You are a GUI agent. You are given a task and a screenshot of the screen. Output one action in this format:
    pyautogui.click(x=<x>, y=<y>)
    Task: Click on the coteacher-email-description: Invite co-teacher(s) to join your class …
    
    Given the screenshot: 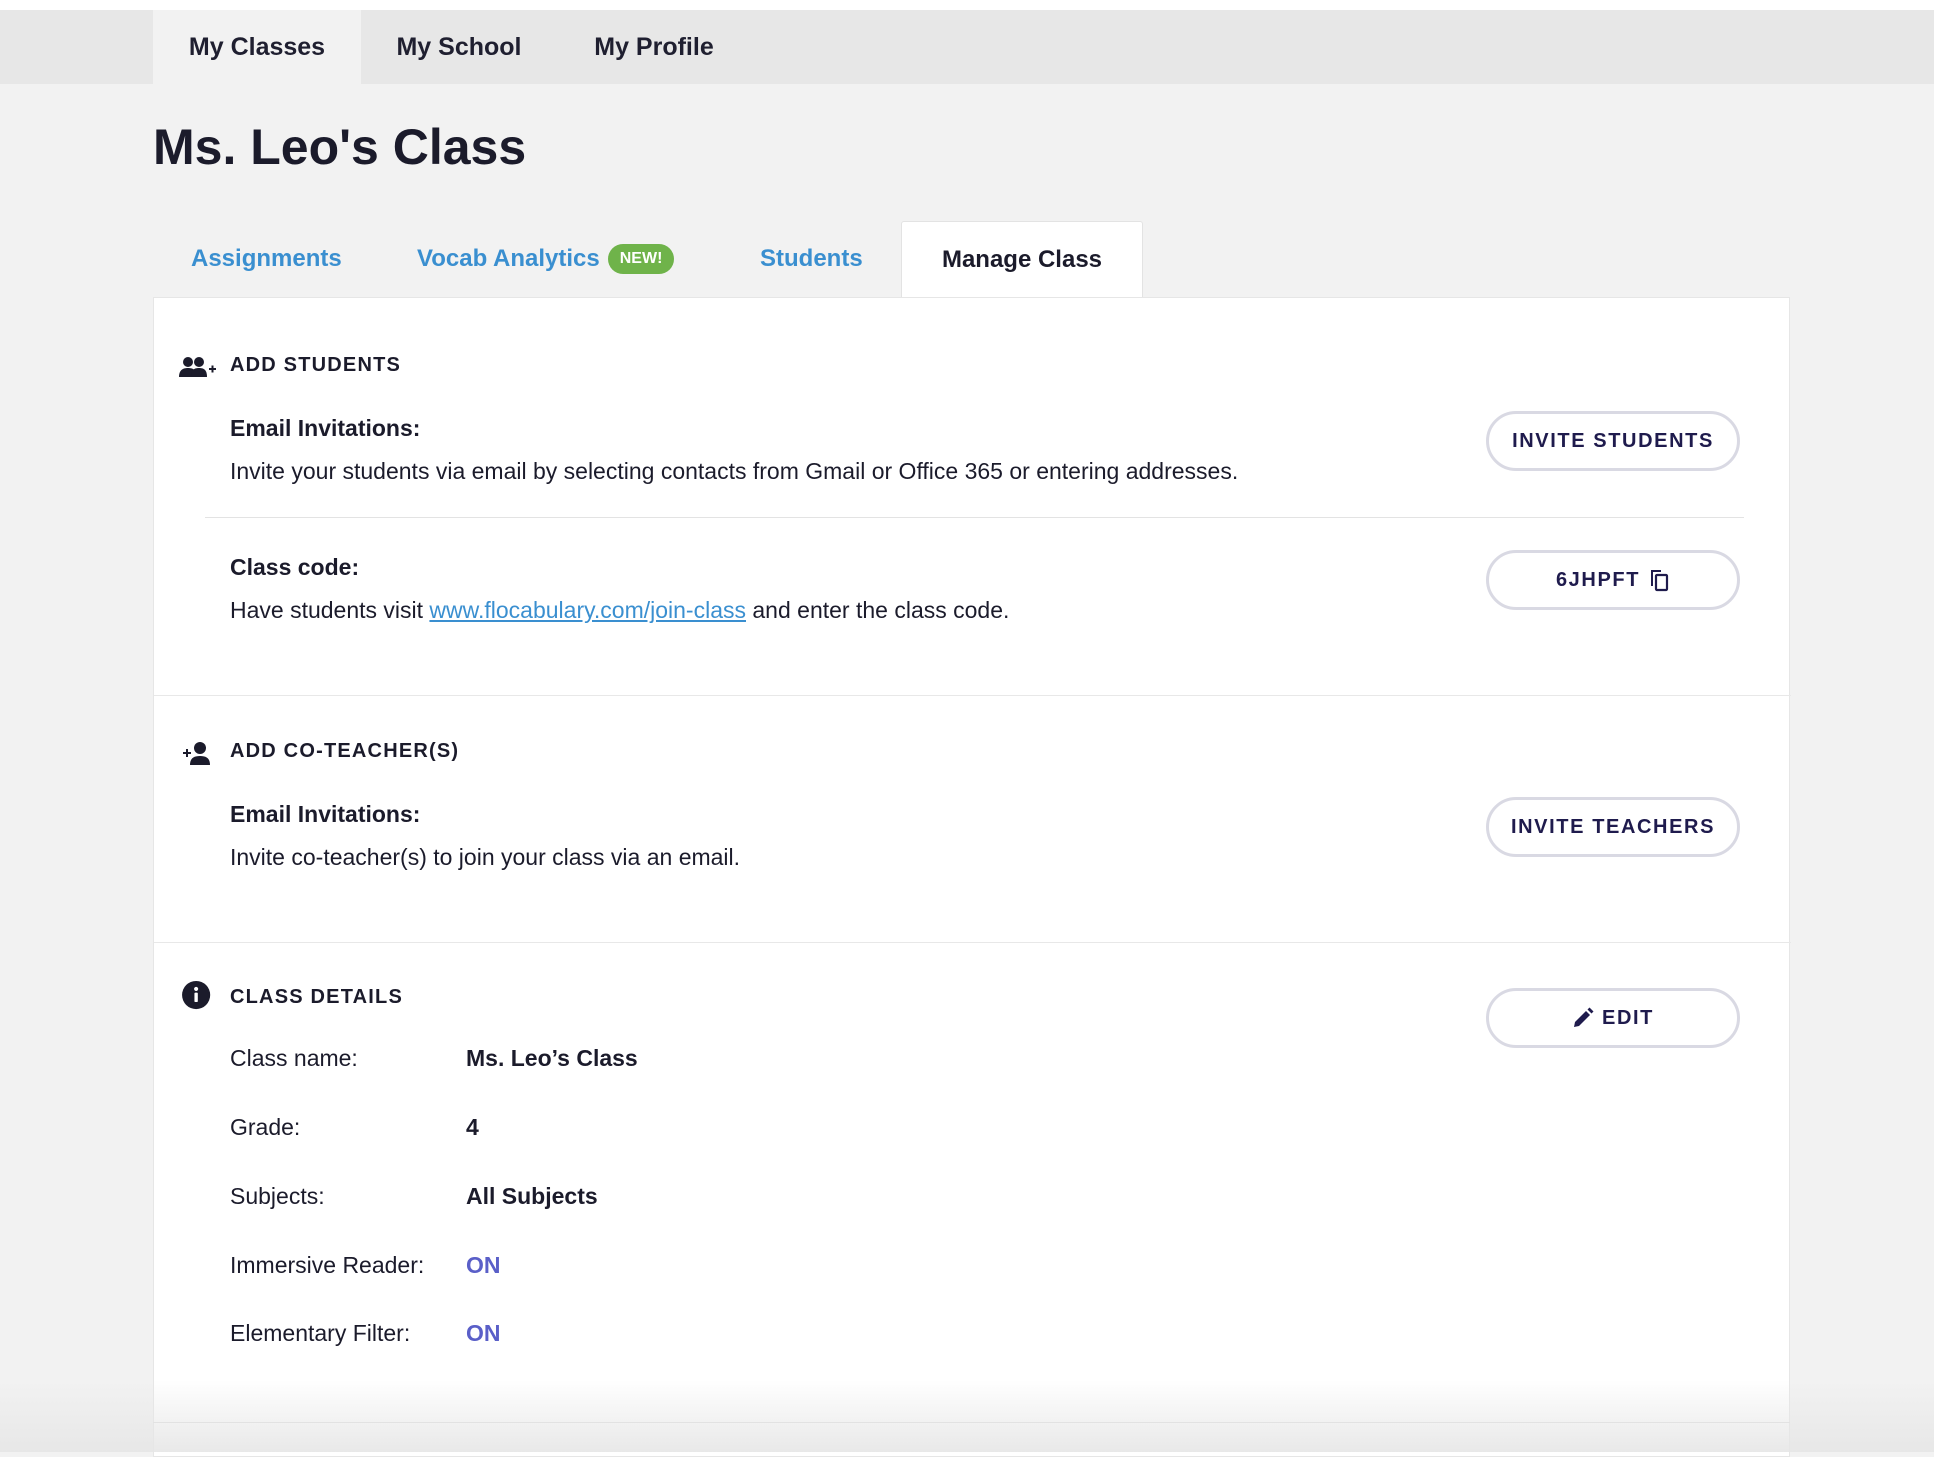 What is the action you would take?
    pyautogui.click(x=485, y=857)
    